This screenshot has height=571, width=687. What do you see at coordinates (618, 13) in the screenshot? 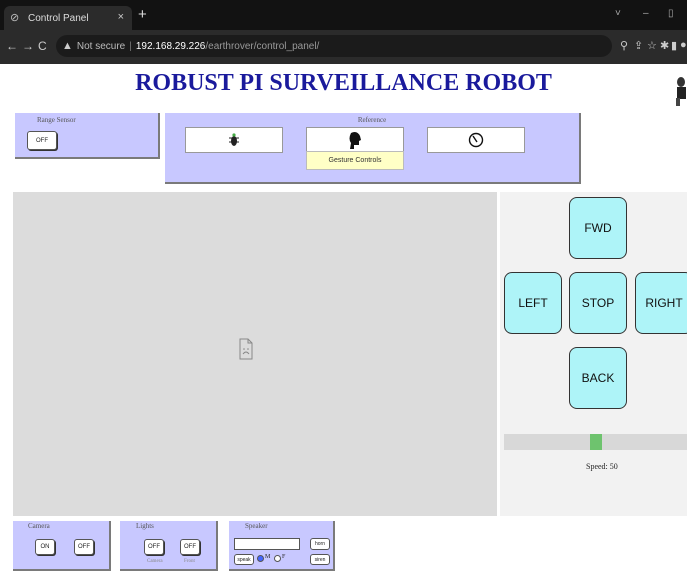
I see `tab-search-icon: ˅` at bounding box center [618, 13].